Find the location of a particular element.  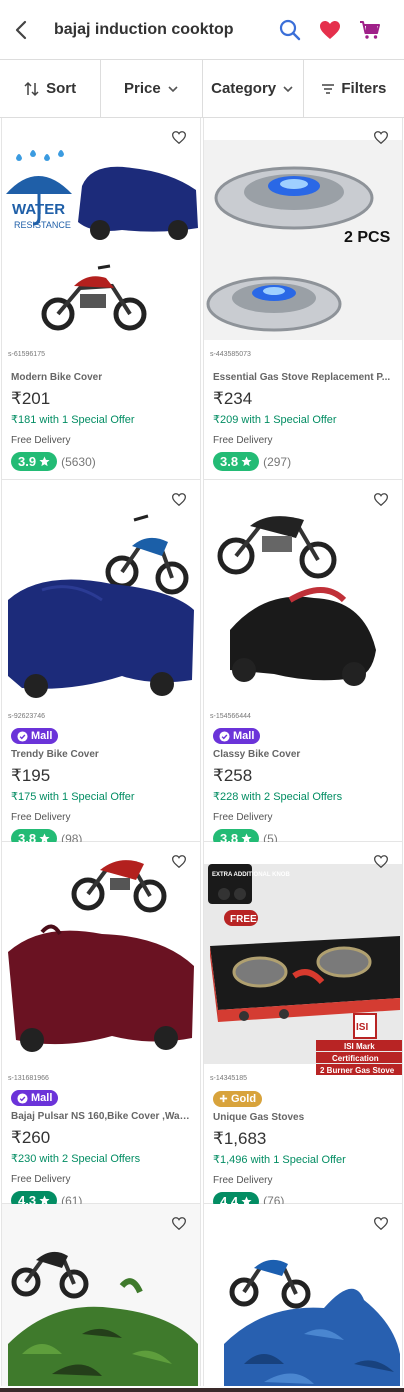

rating-badge: 3.8 is located at coordinates (236, 461).